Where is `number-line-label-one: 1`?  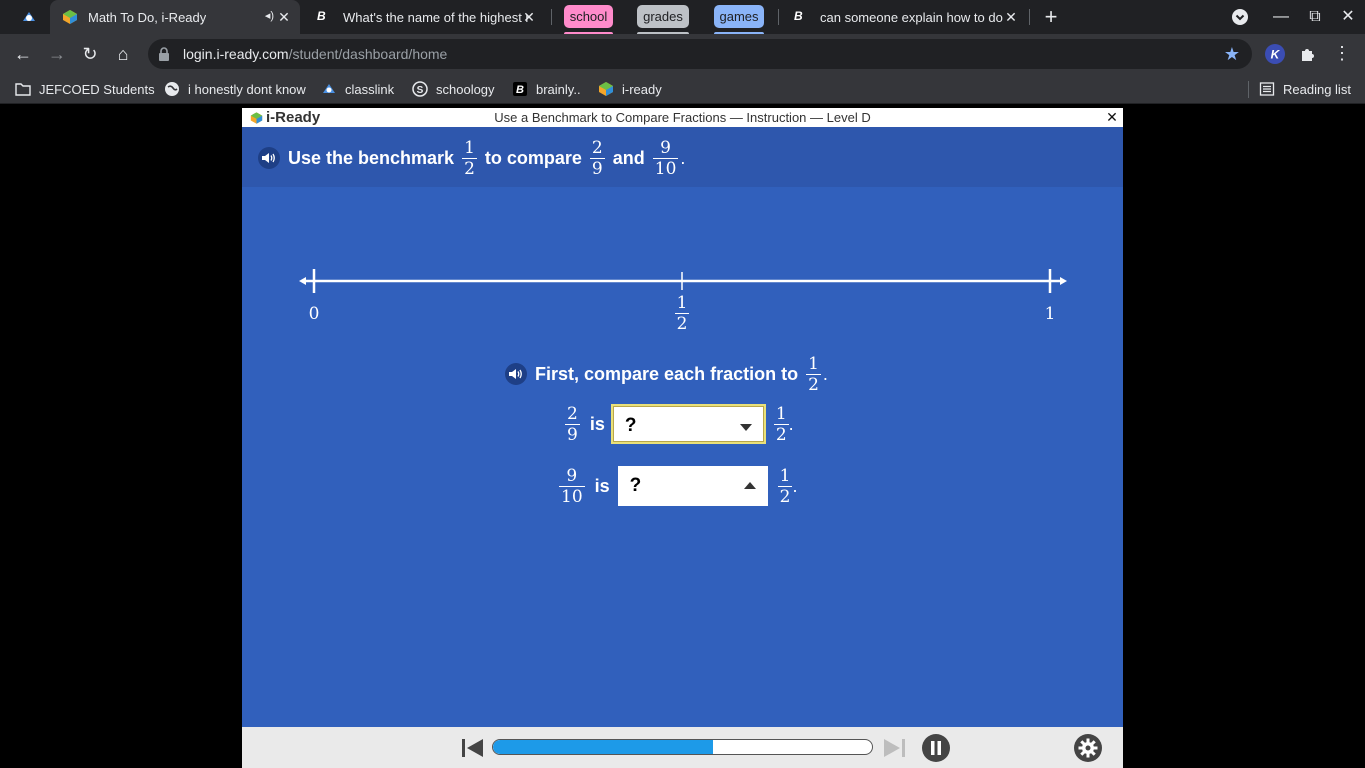 number-line-label-one: 1 is located at coordinates (1050, 314).